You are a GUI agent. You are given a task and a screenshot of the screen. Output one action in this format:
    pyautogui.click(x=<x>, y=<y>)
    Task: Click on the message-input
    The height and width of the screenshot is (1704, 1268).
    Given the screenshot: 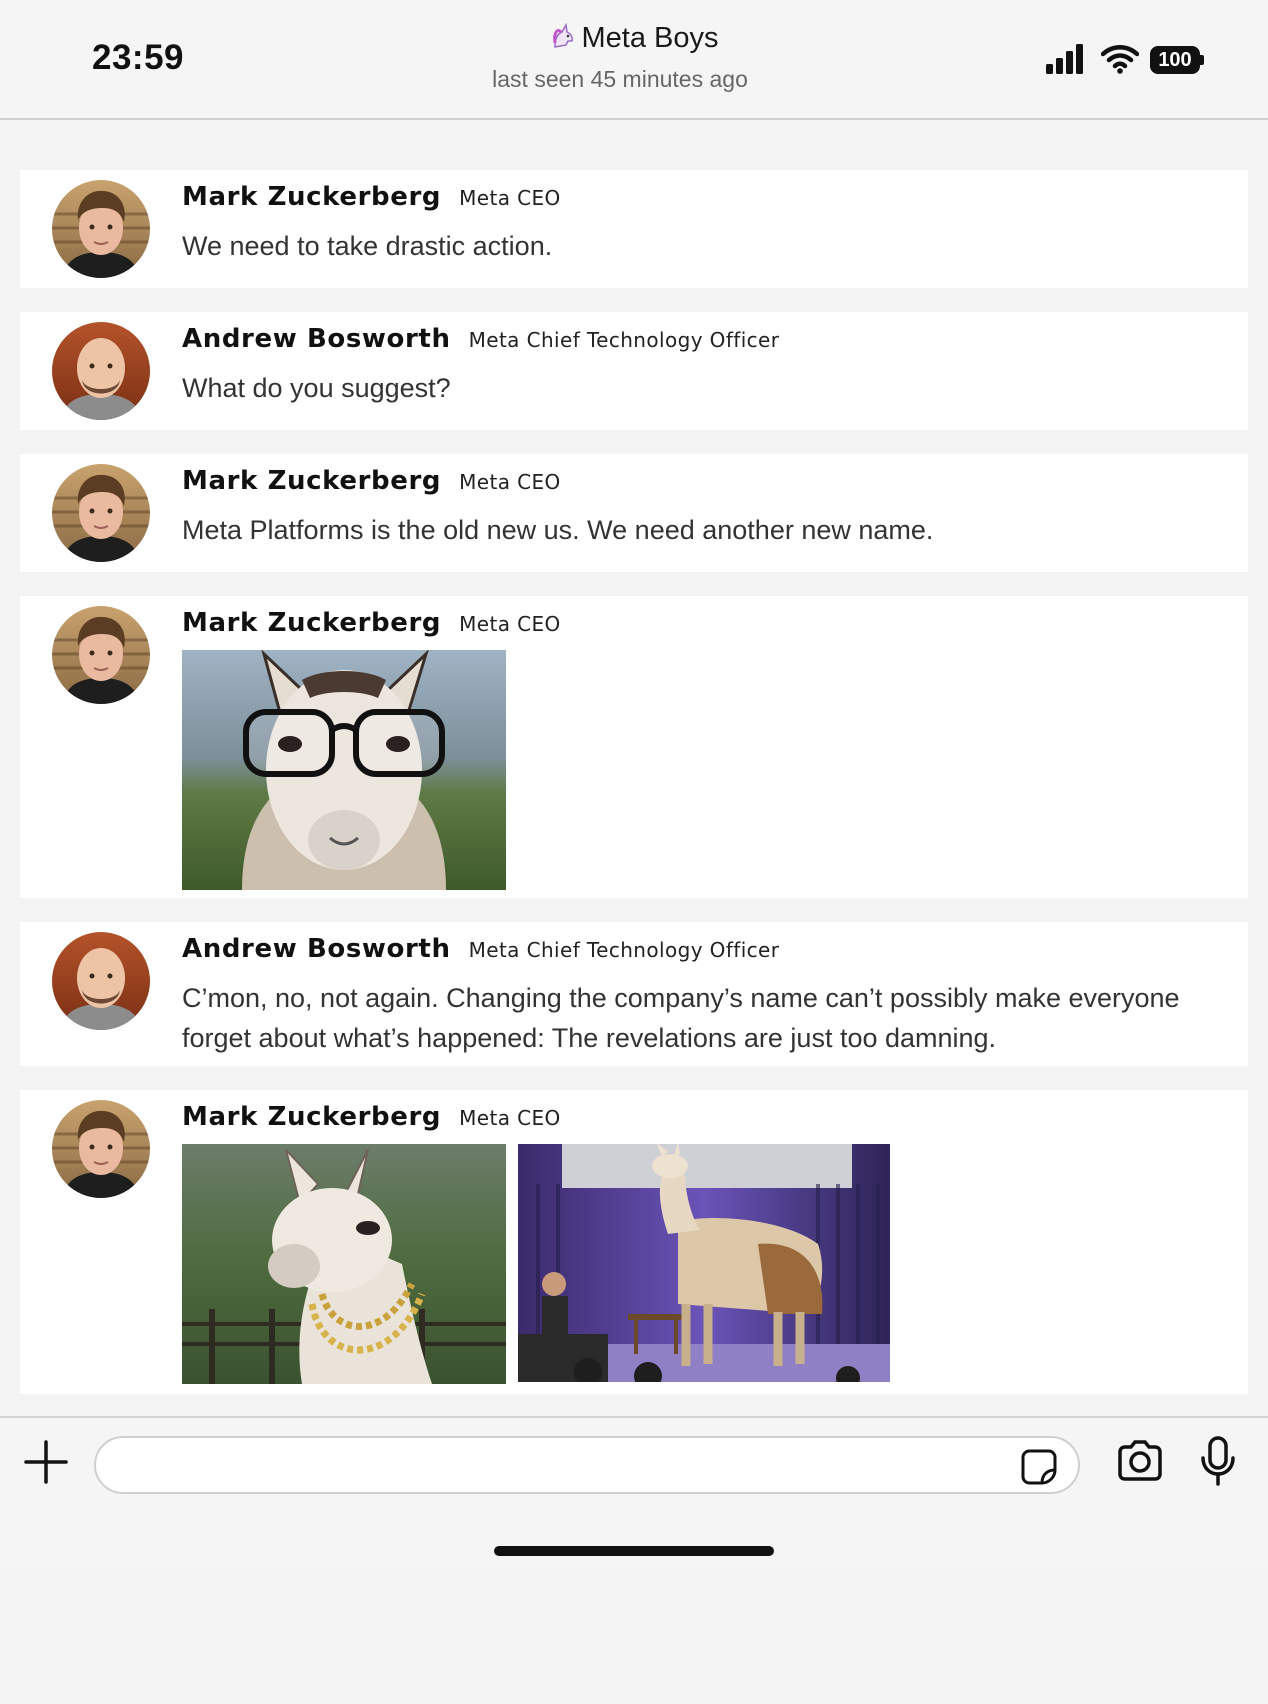 What is the action you would take?
    pyautogui.click(x=556, y=1466)
    